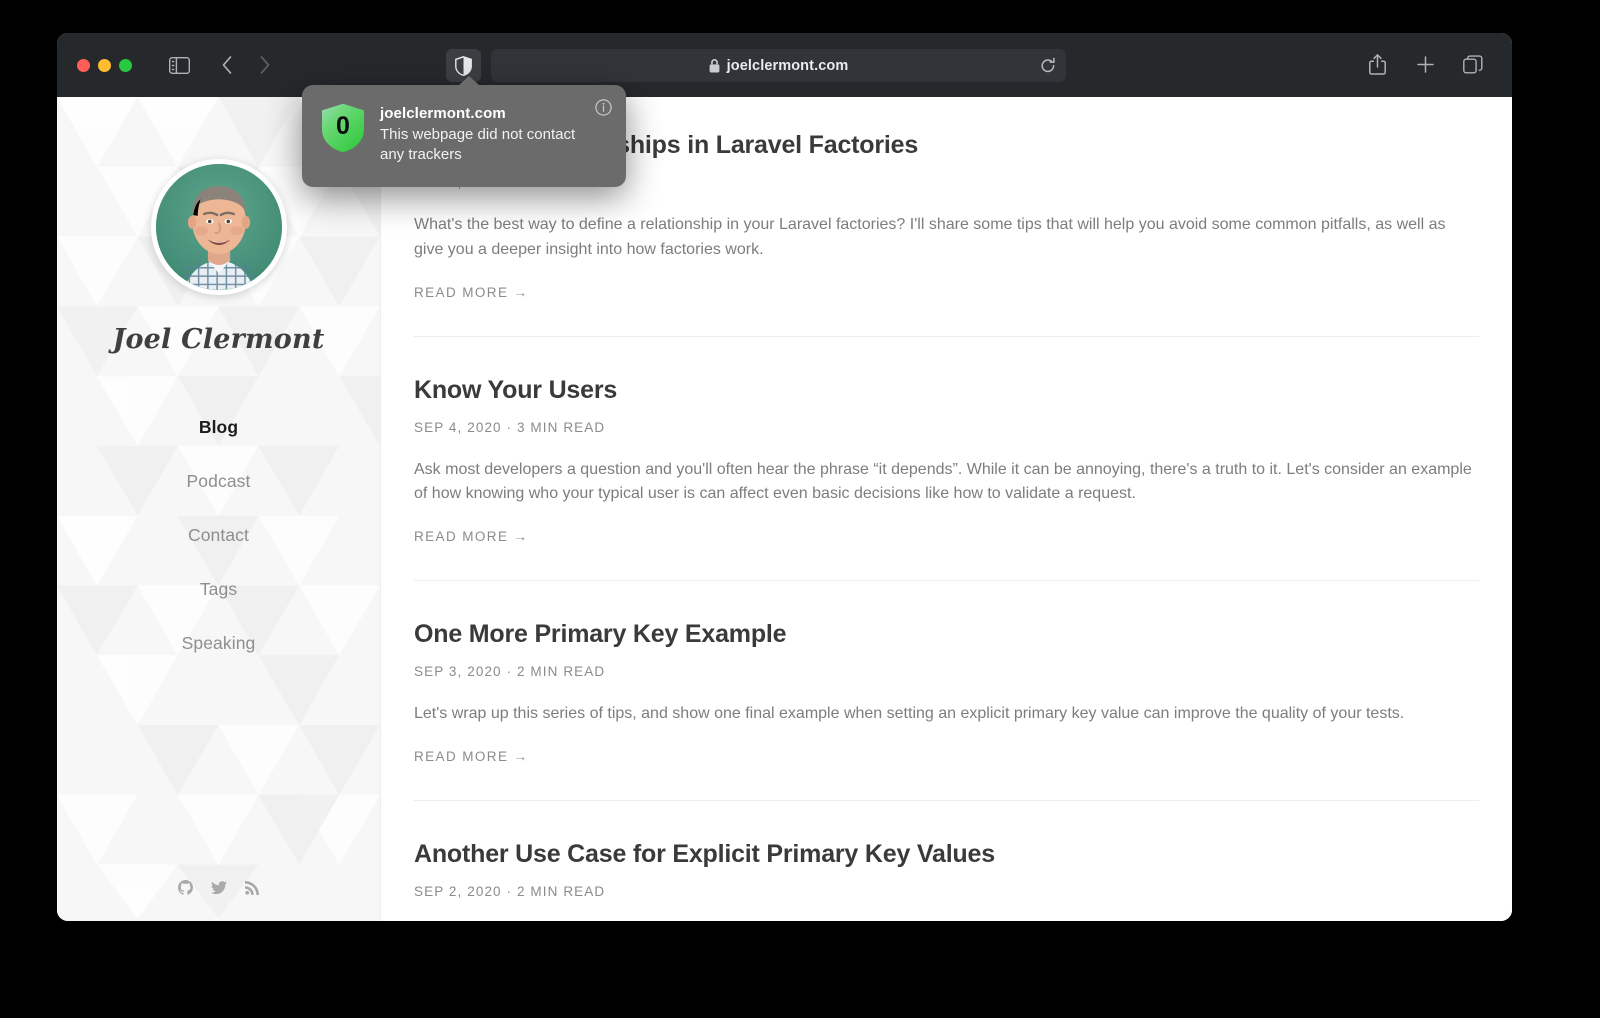 The image size is (1600, 1018). What do you see at coordinates (443, 113) in the screenshot?
I see `tracker-domain: joelclermont.com` at bounding box center [443, 113].